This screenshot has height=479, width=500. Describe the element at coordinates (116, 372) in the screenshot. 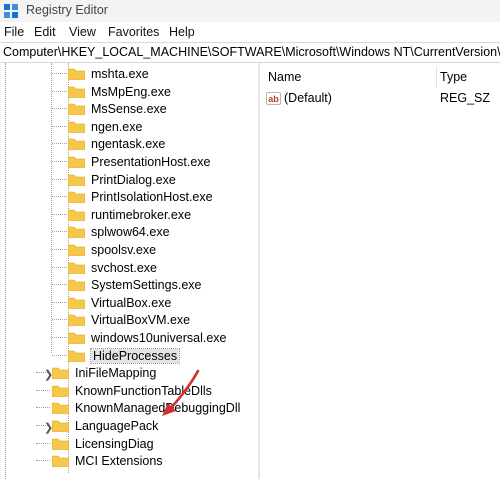

I see `tree-item-label: IniFileMapping` at that location.